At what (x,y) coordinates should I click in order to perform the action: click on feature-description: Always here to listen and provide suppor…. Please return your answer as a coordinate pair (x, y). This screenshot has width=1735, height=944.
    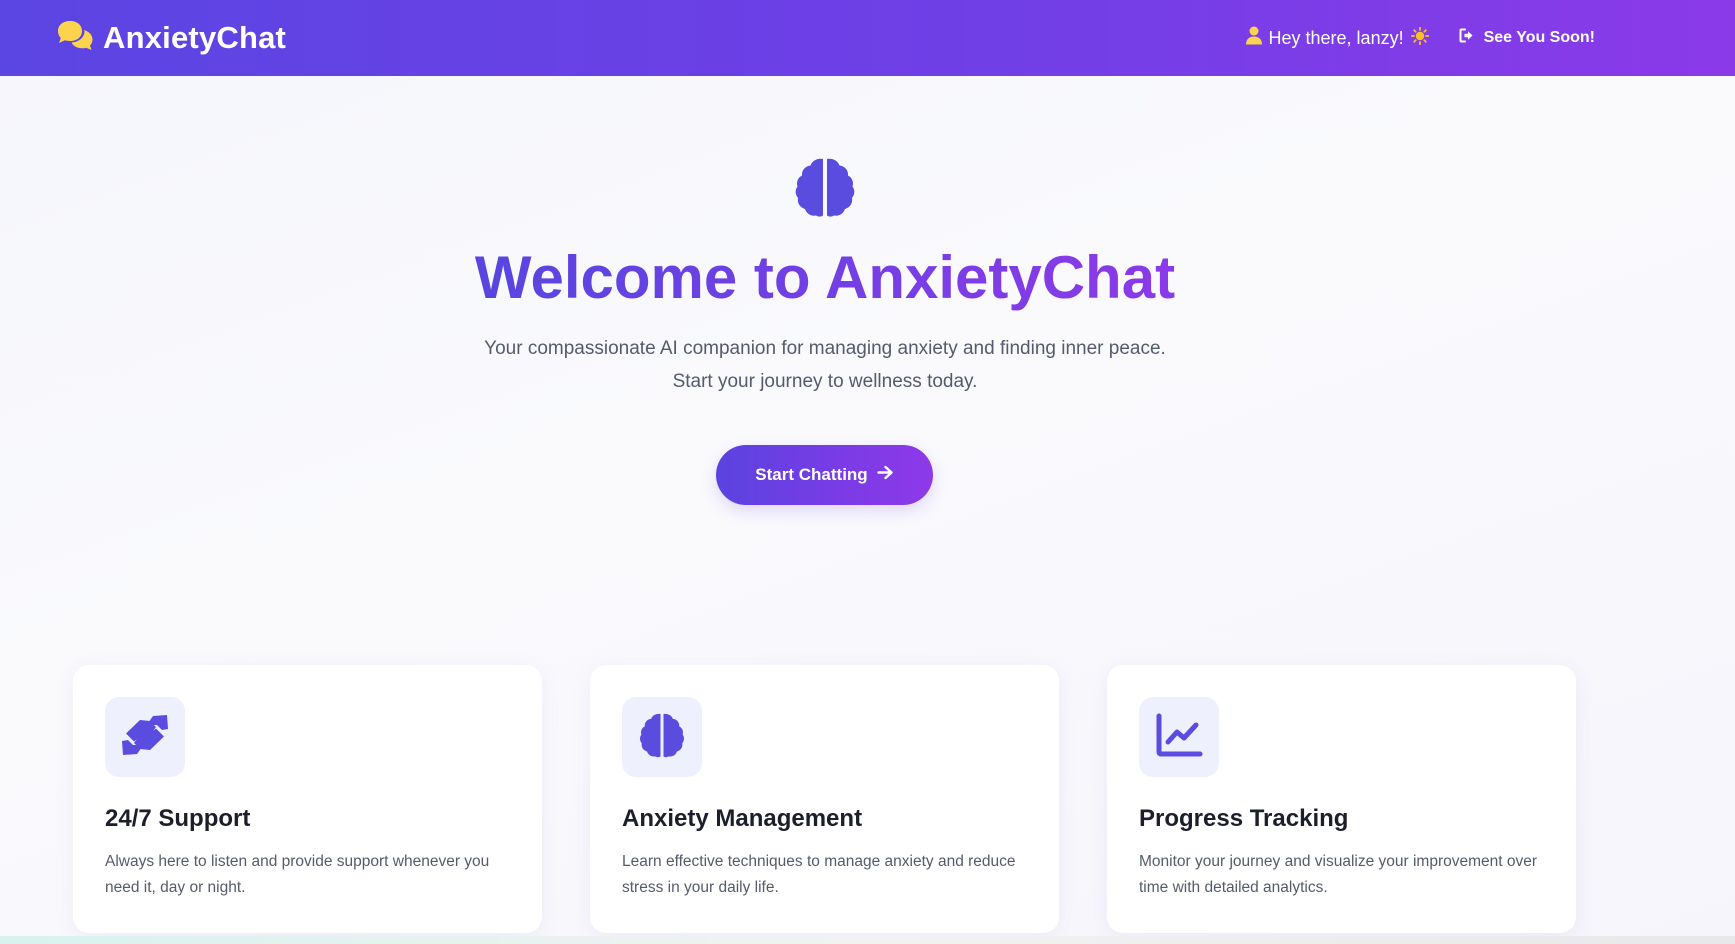
    Looking at the image, I should click on (297, 874).